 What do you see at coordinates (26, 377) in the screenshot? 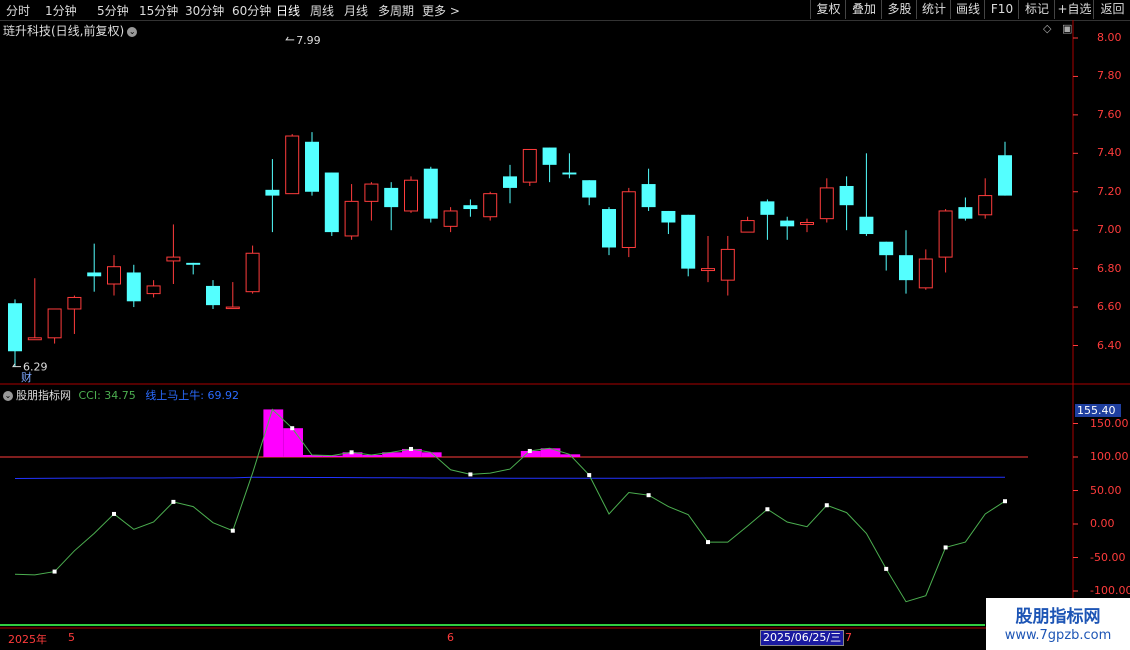
I see `financial-report-marker: 财` at bounding box center [26, 377].